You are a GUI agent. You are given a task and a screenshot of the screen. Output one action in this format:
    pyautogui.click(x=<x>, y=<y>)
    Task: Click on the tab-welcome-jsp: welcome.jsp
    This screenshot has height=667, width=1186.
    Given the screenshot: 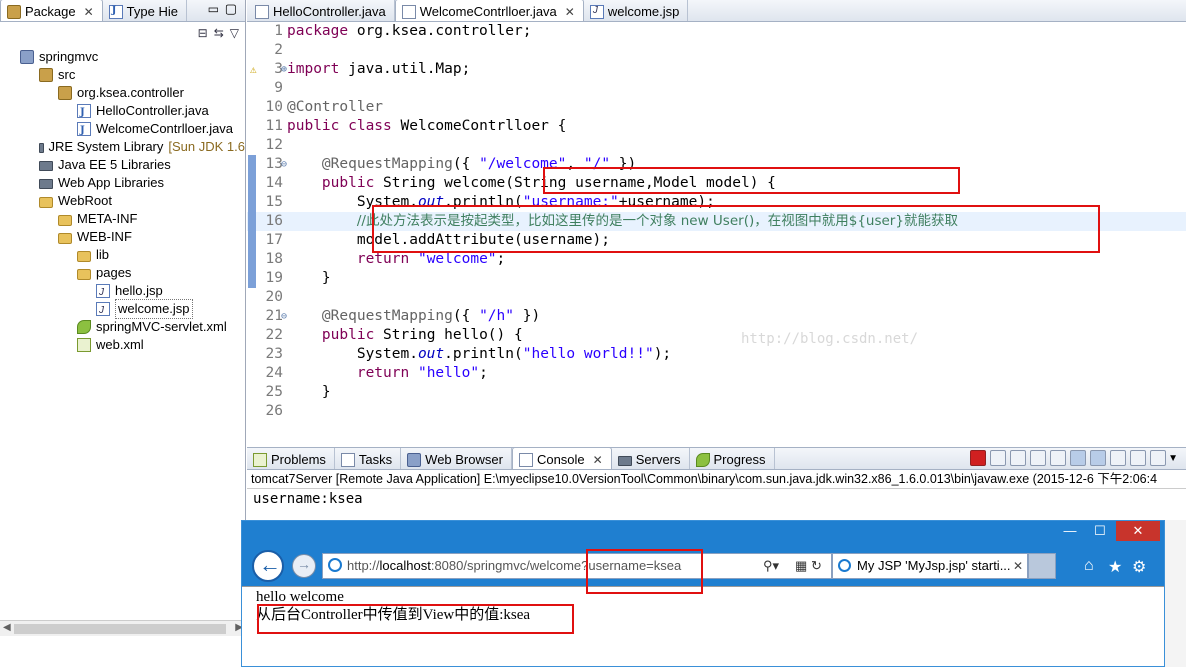 What is the action you would take?
    pyautogui.click(x=636, y=10)
    